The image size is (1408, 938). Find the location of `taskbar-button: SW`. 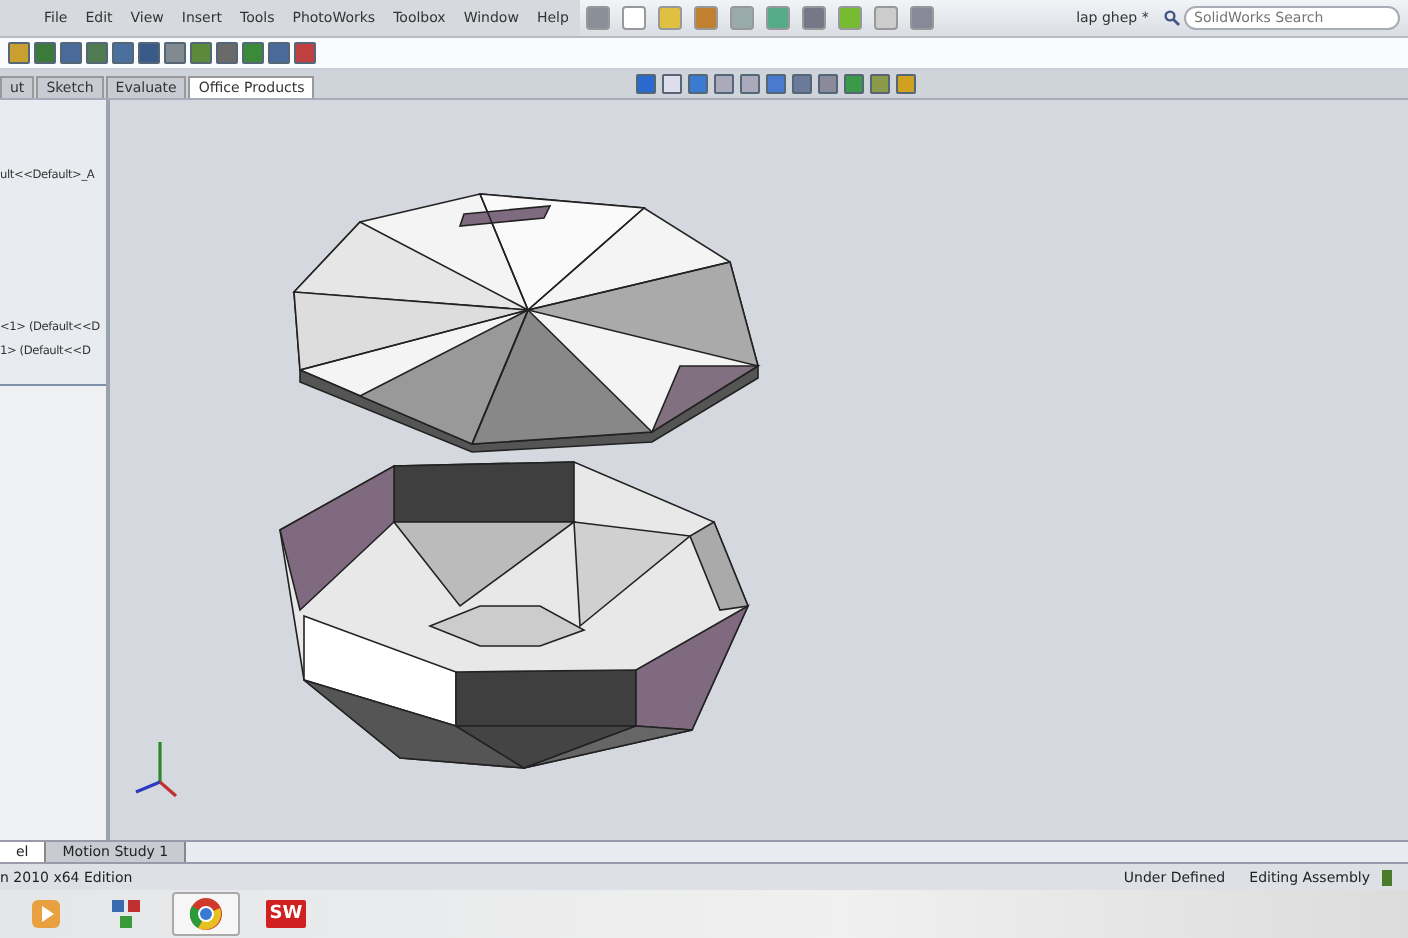

taskbar-button: SW is located at coordinates (286, 914).